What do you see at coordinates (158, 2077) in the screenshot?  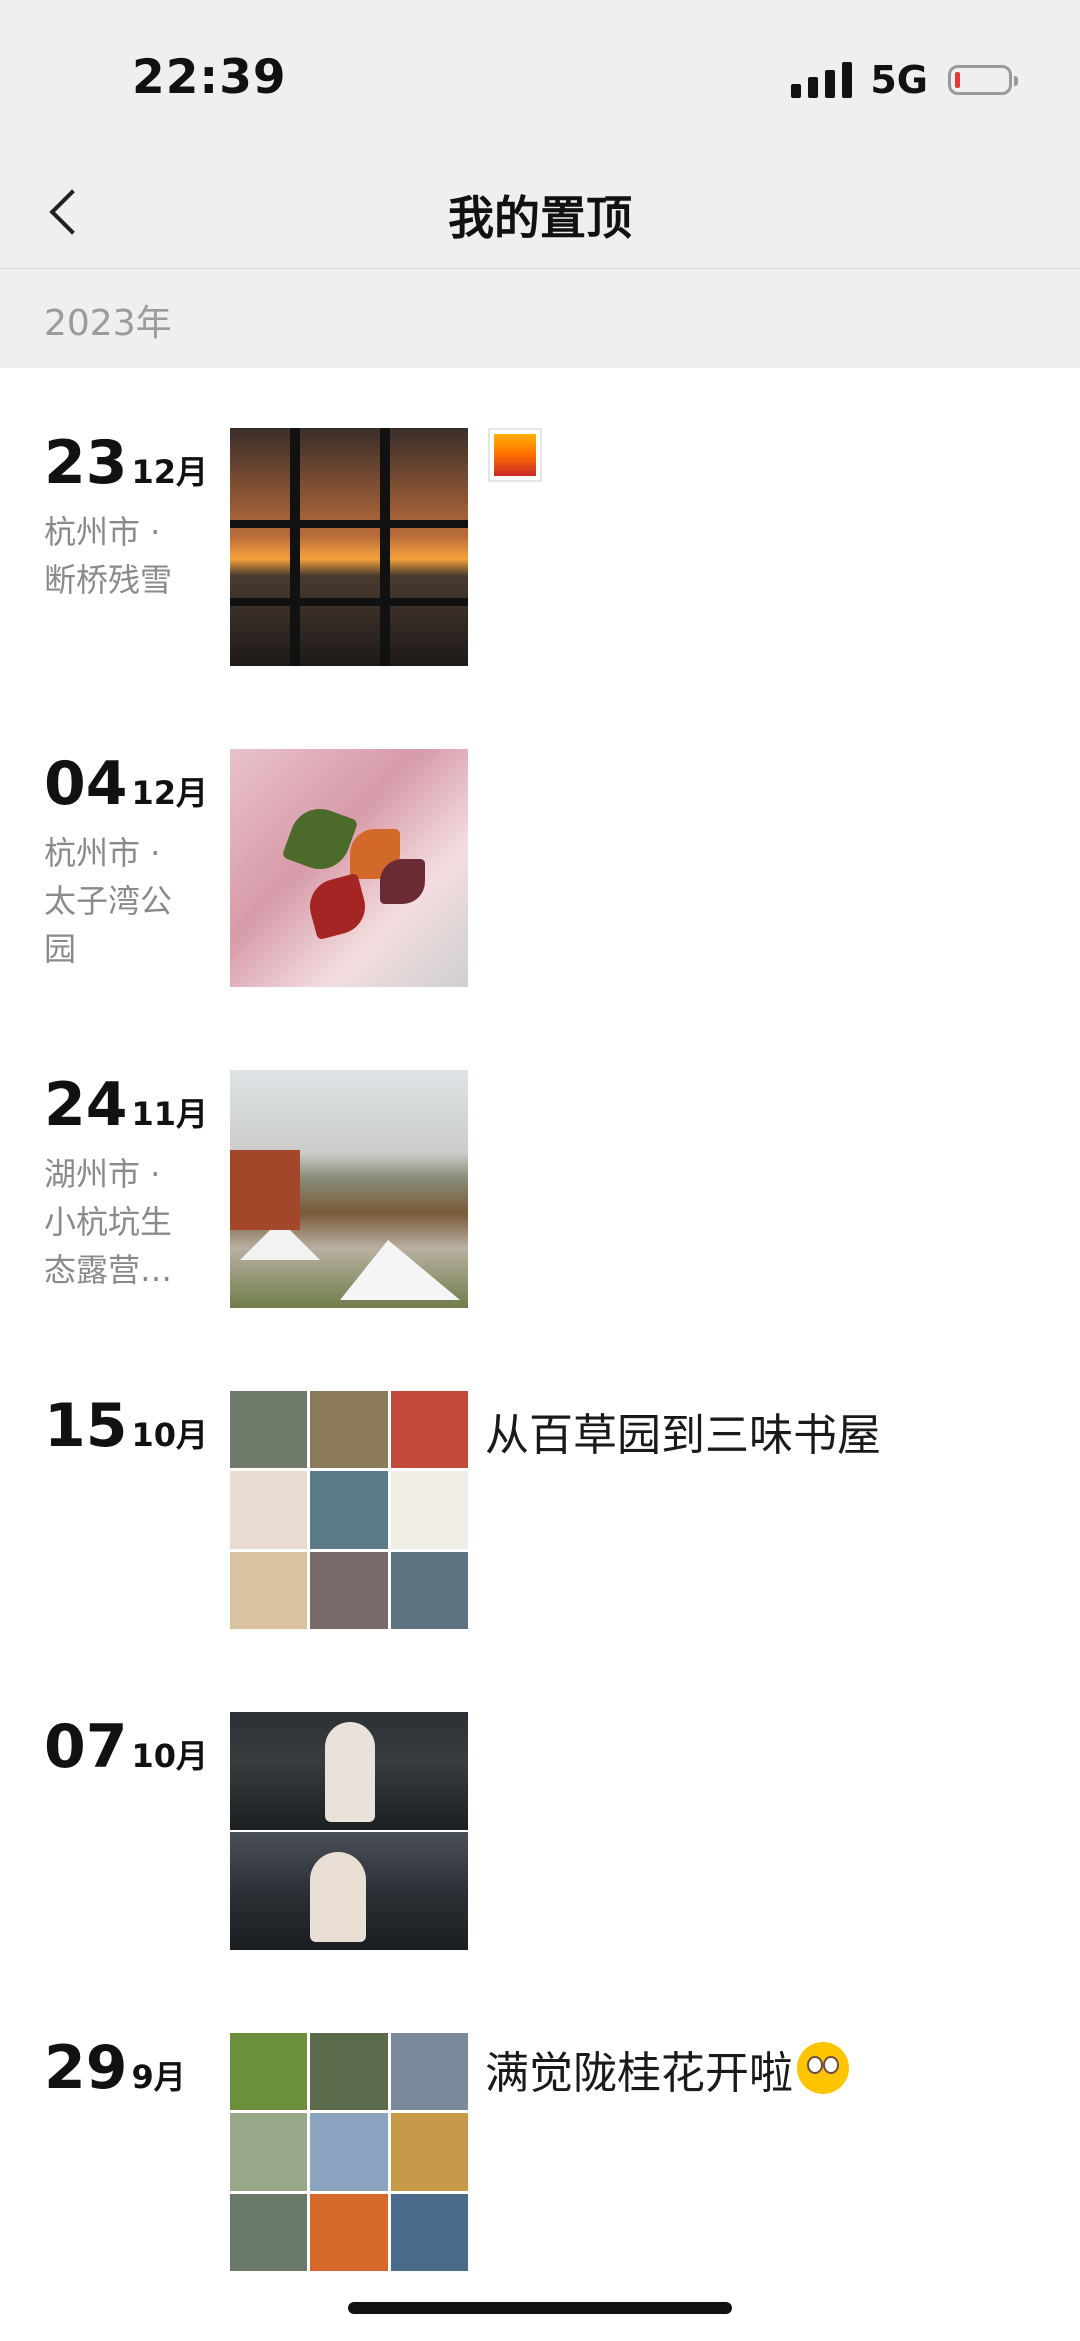 I see `entry-month: 9月` at bounding box center [158, 2077].